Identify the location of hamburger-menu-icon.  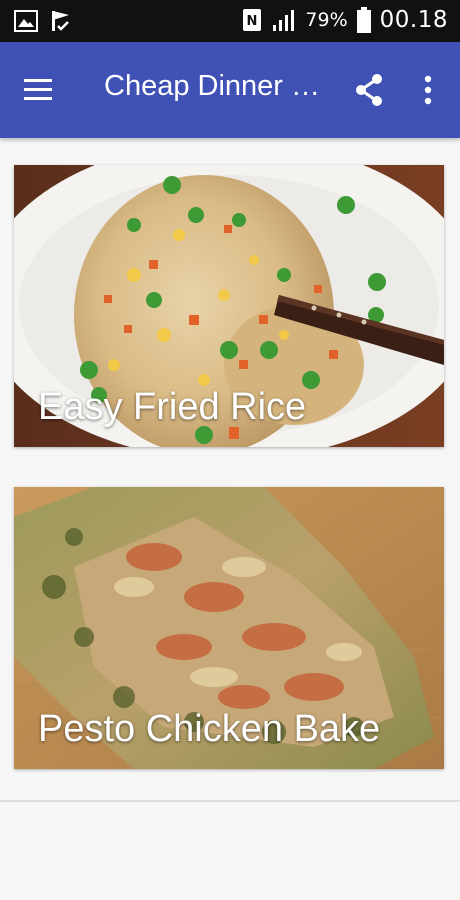
(38, 89).